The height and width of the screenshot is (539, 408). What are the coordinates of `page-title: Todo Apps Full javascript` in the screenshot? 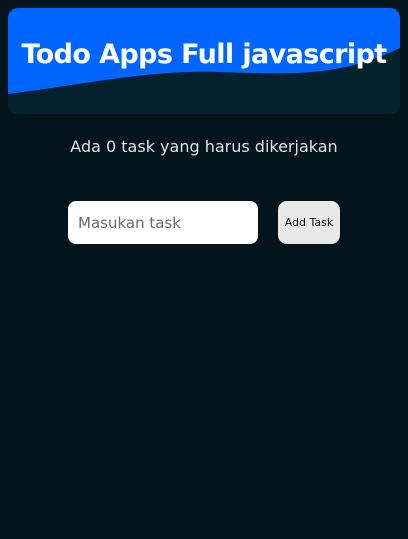 It's located at (204, 54).